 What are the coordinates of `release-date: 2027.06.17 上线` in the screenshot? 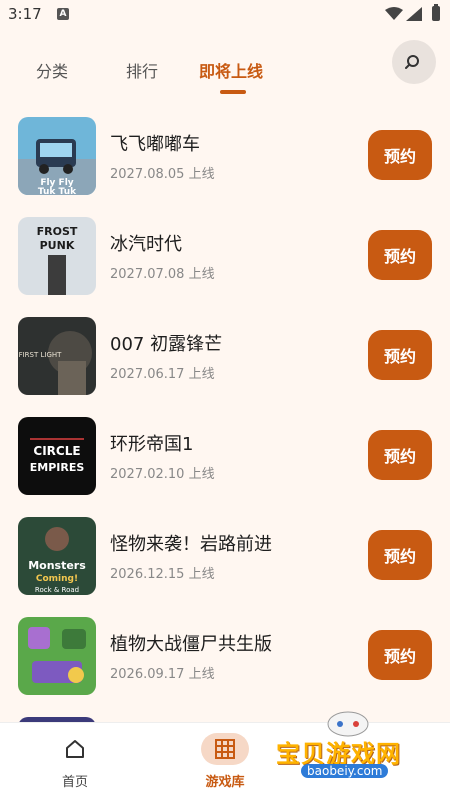 It's located at (162, 374).